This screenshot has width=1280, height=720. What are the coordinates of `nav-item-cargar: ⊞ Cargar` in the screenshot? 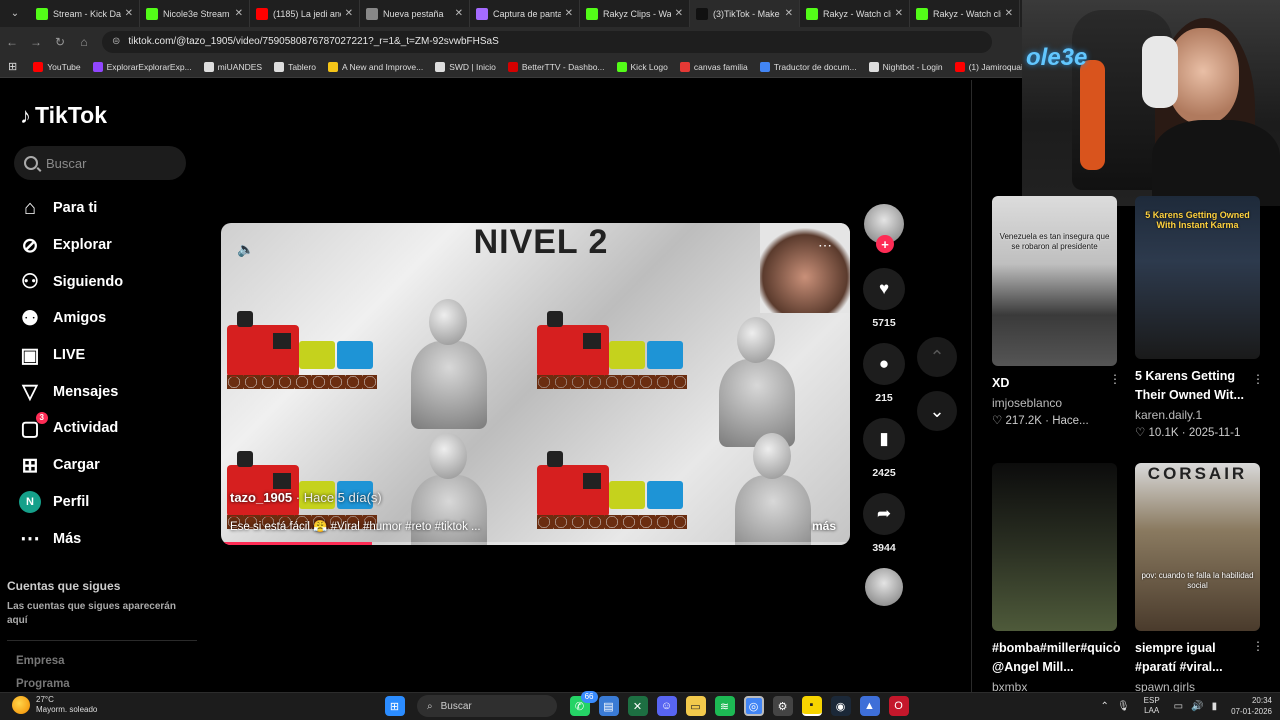 It's located at (70, 465).